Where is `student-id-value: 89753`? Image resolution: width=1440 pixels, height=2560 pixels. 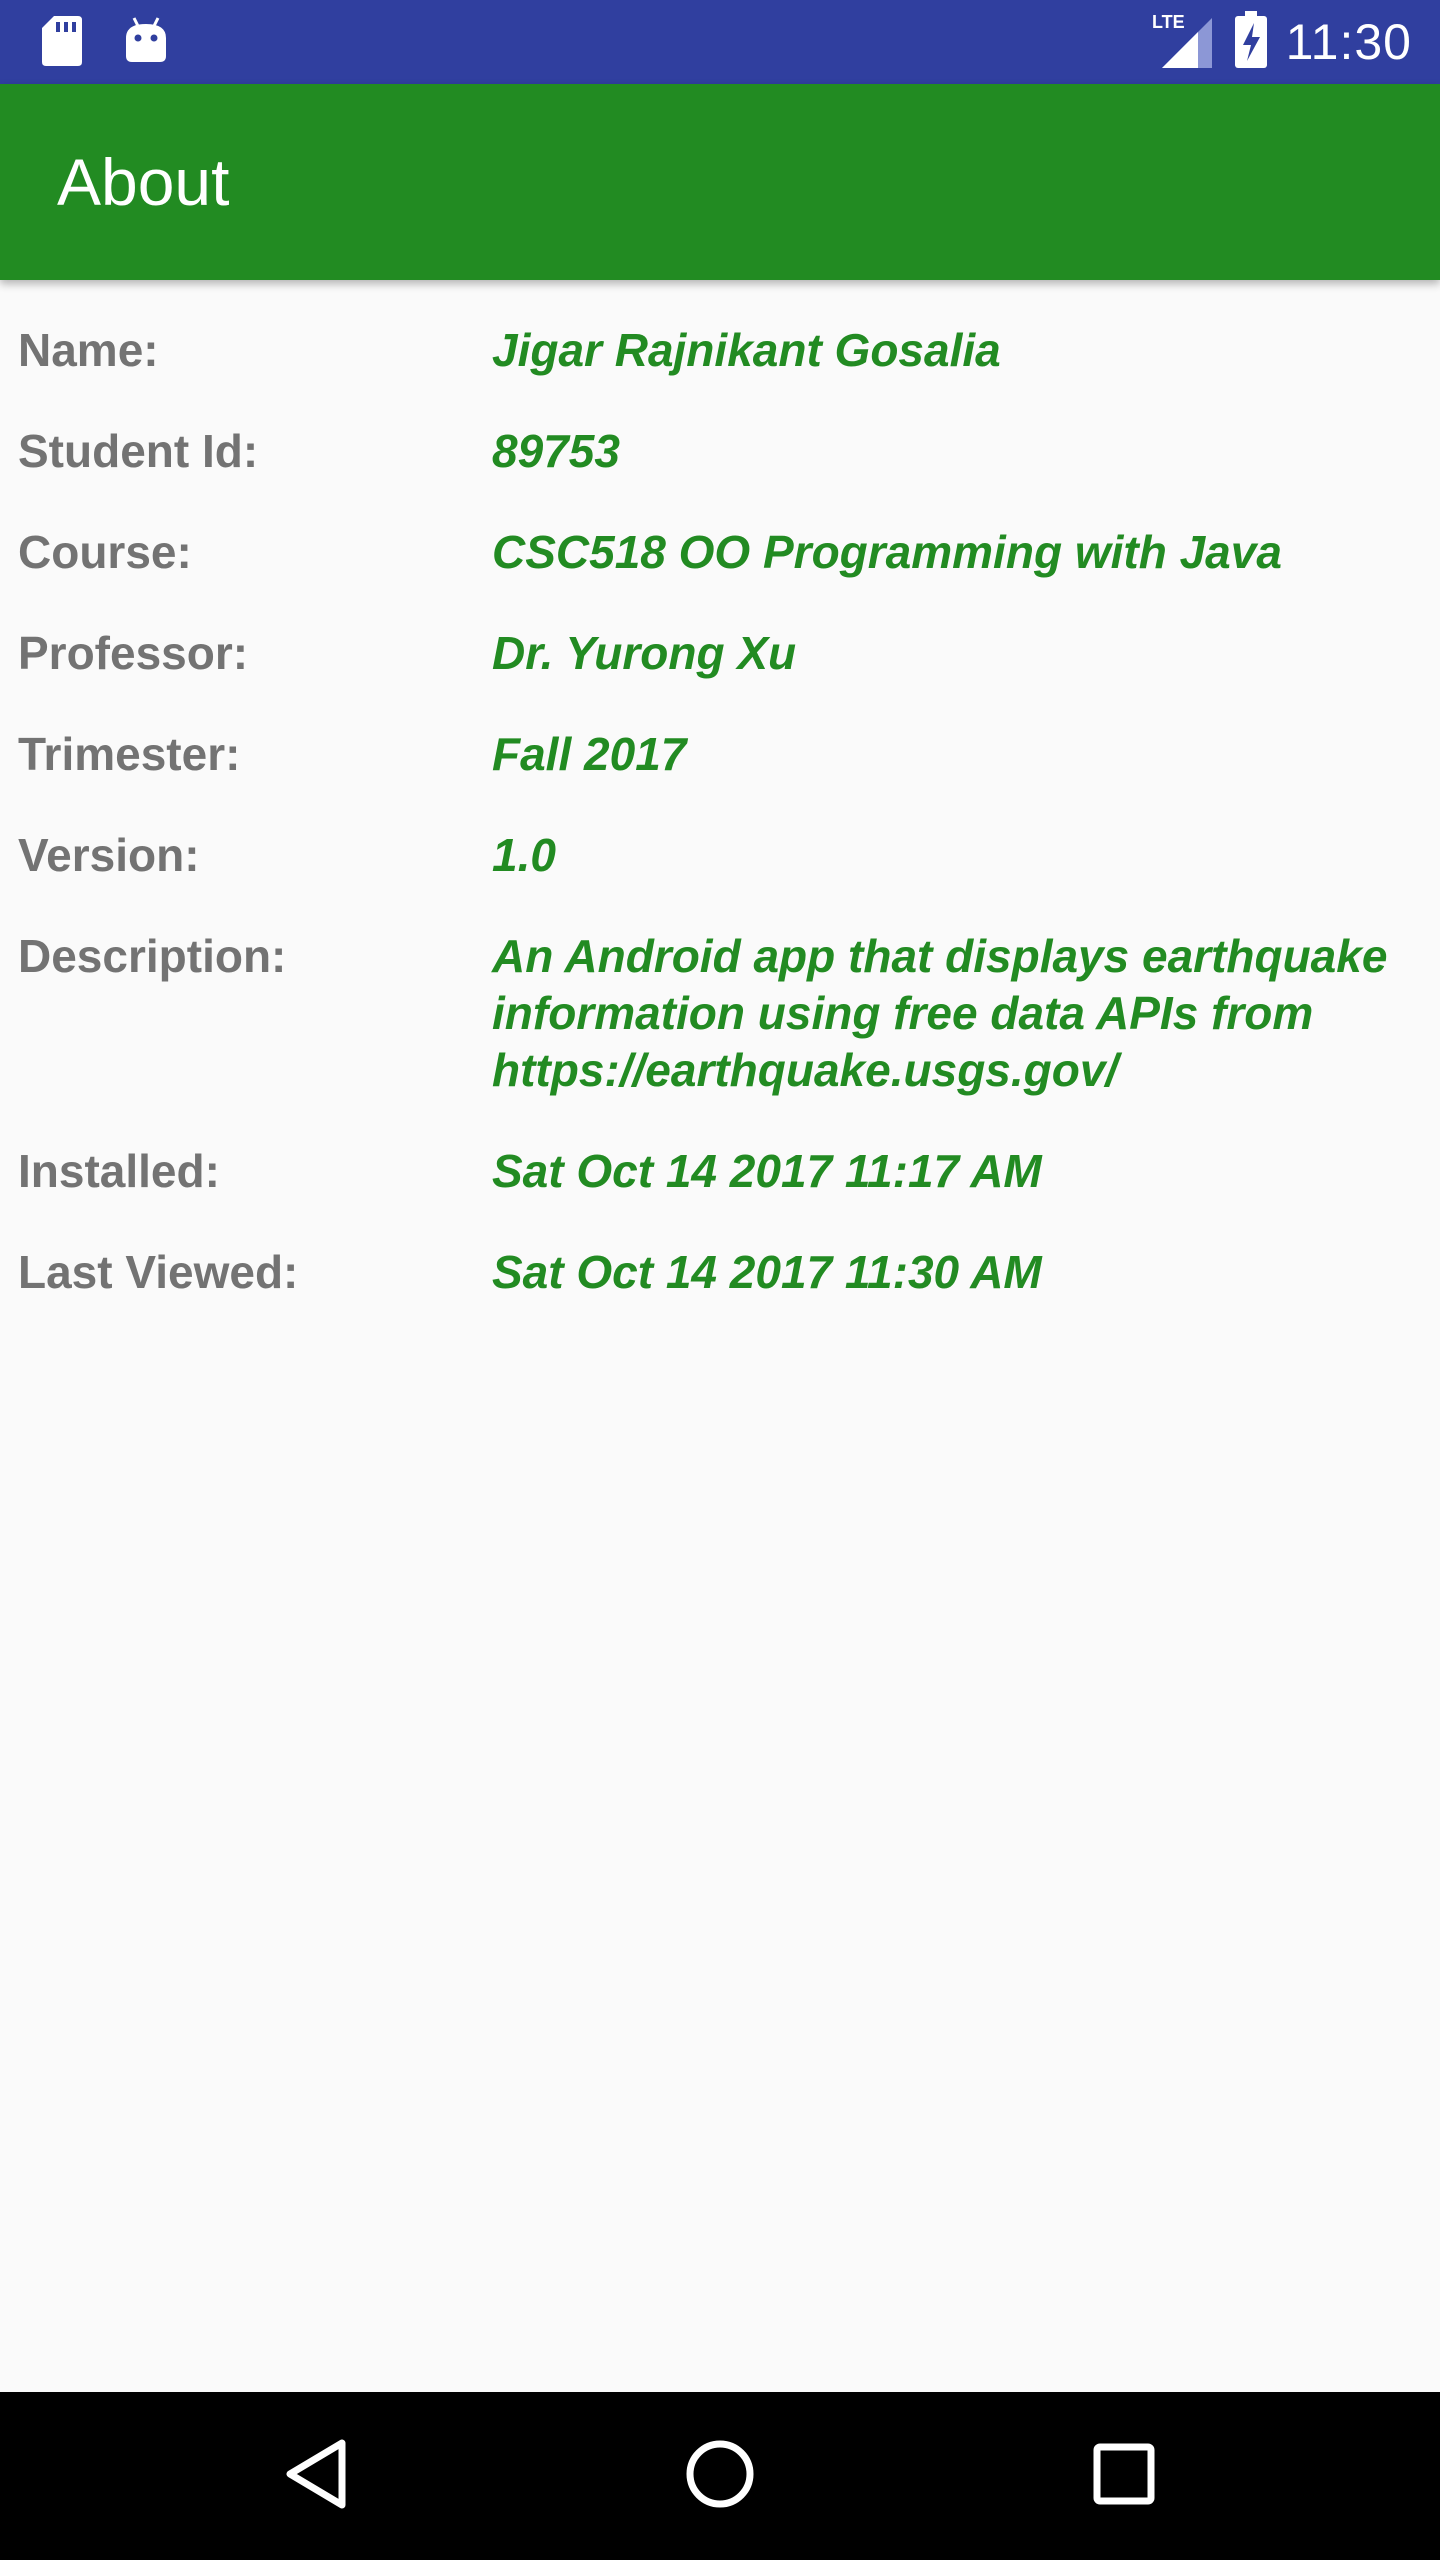
student-id-value: 89753 is located at coordinates (556, 451).